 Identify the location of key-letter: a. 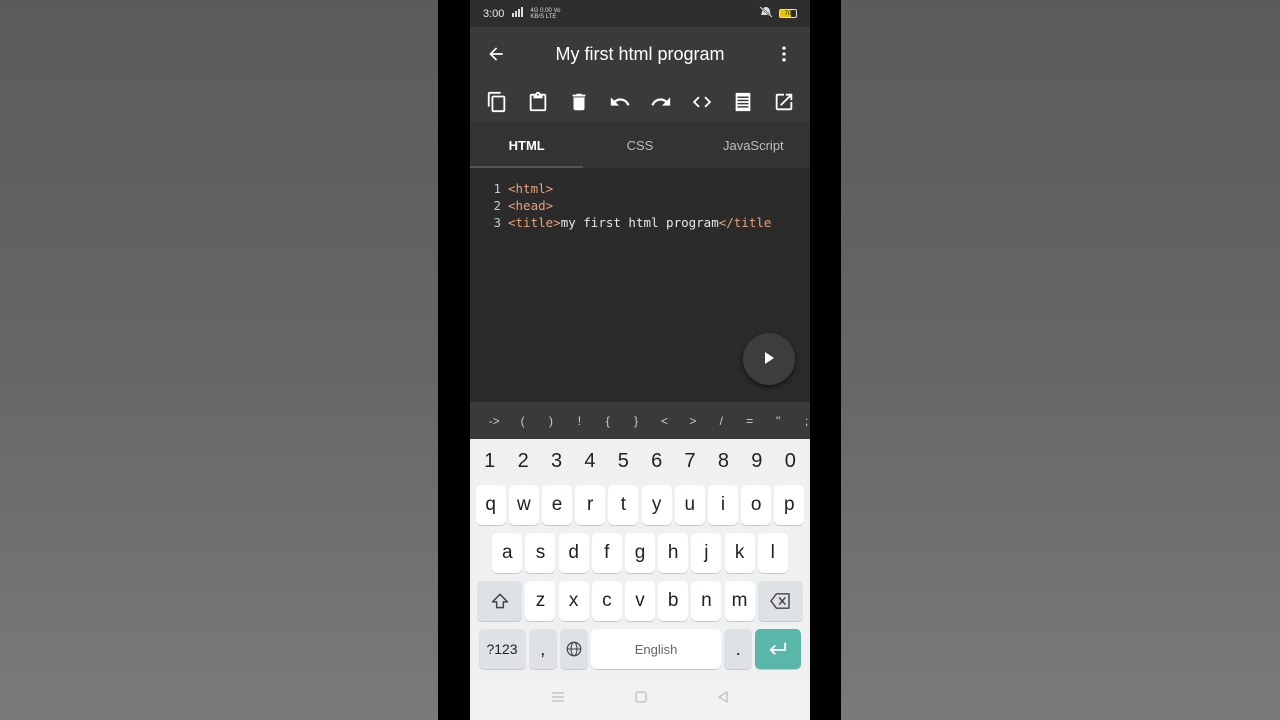
(507, 553).